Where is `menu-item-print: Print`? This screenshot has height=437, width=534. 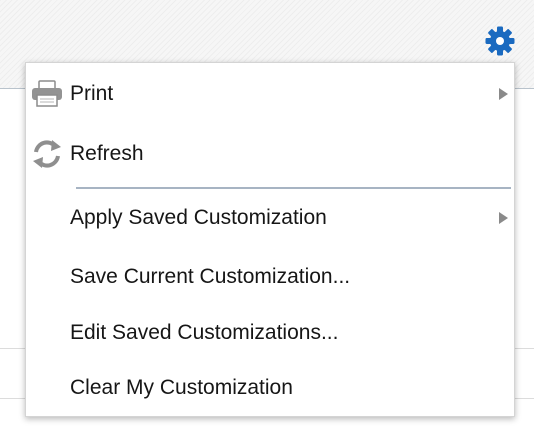 menu-item-print: Print is located at coordinates (270, 94).